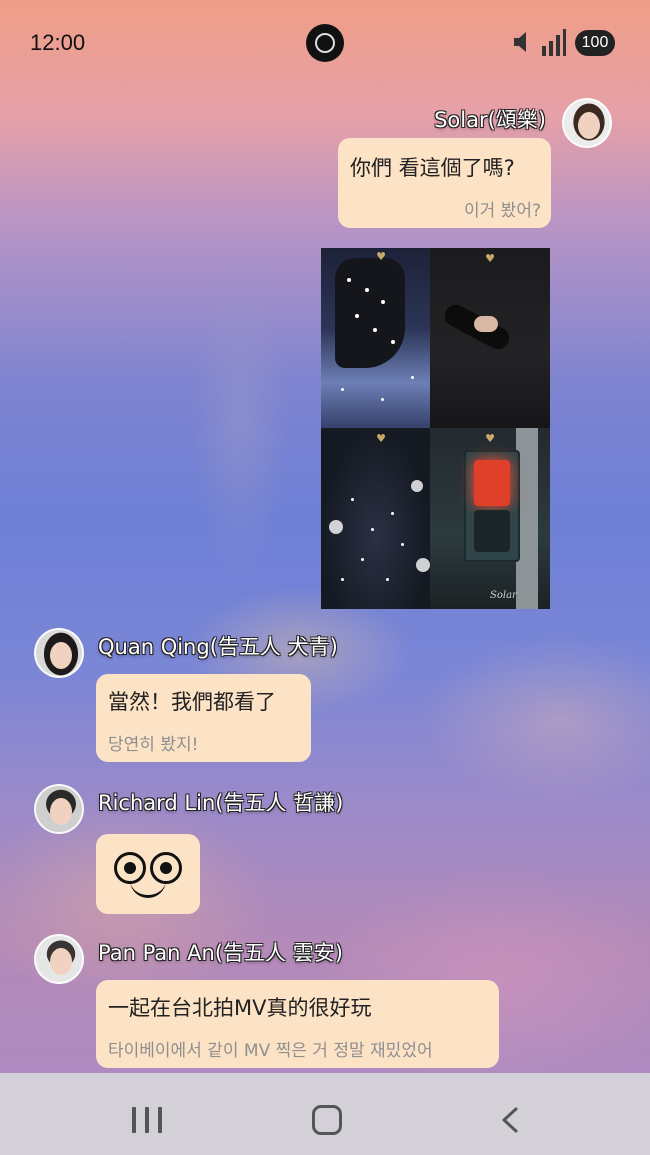 This screenshot has width=650, height=1155. Describe the element at coordinates (502, 211) in the screenshot. I see `message-translation: 이거 봤어?` at that location.